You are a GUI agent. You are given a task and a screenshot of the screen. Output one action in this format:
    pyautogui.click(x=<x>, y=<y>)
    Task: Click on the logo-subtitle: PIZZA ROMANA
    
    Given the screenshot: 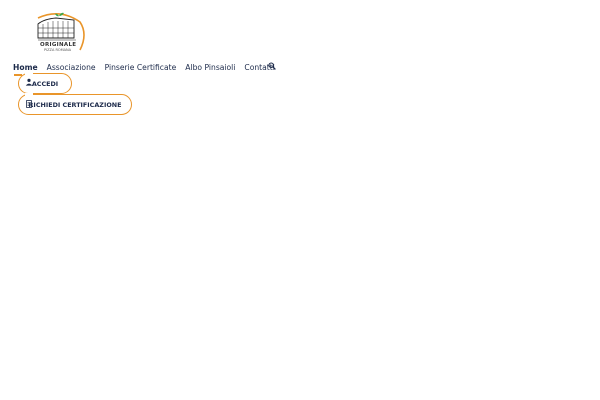 What is the action you would take?
    pyautogui.click(x=58, y=50)
    